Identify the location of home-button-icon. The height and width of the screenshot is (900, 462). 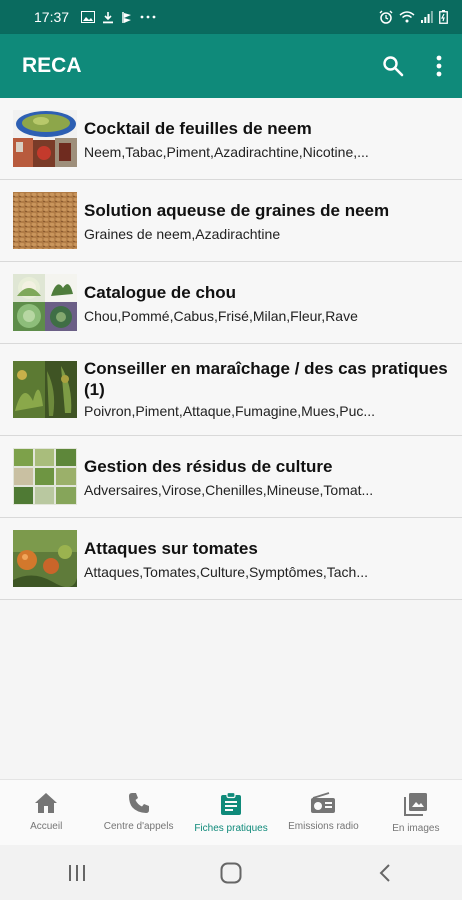
(231, 873).